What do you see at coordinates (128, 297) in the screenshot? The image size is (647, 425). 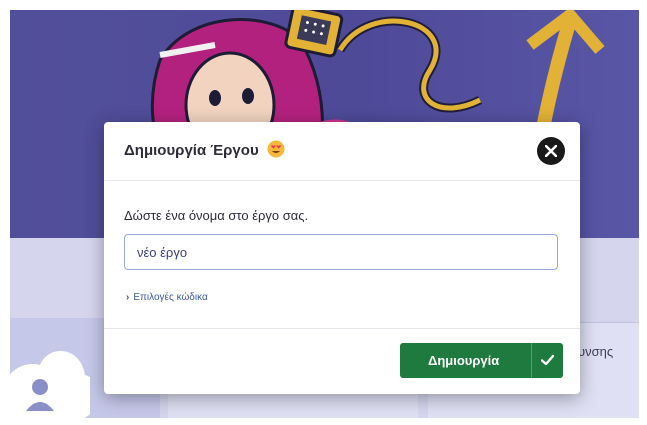 I see `chevron-right-icon: ›` at bounding box center [128, 297].